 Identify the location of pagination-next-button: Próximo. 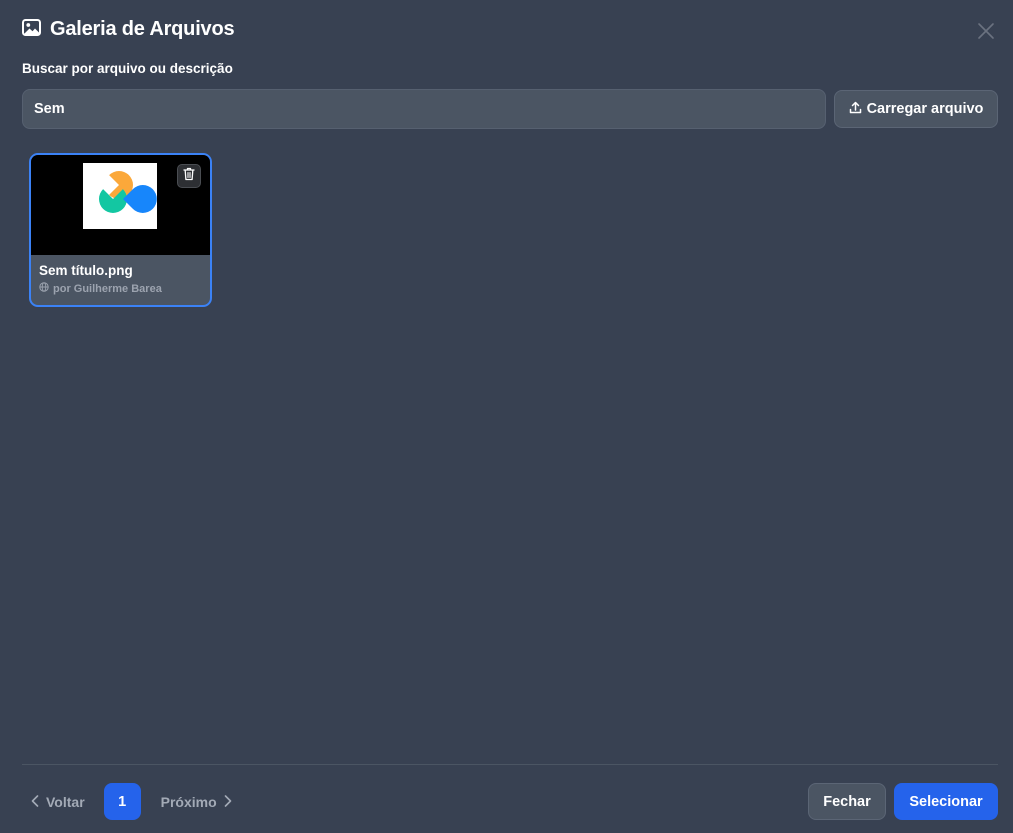
(196, 802).